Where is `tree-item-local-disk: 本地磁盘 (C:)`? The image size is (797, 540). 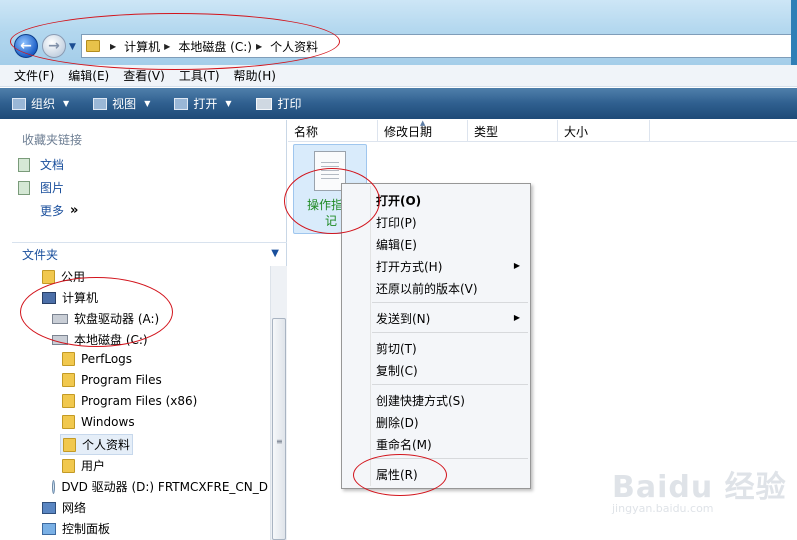
tree-item-local-disk: 本地磁盘 (C:) is located at coordinates (100, 339).